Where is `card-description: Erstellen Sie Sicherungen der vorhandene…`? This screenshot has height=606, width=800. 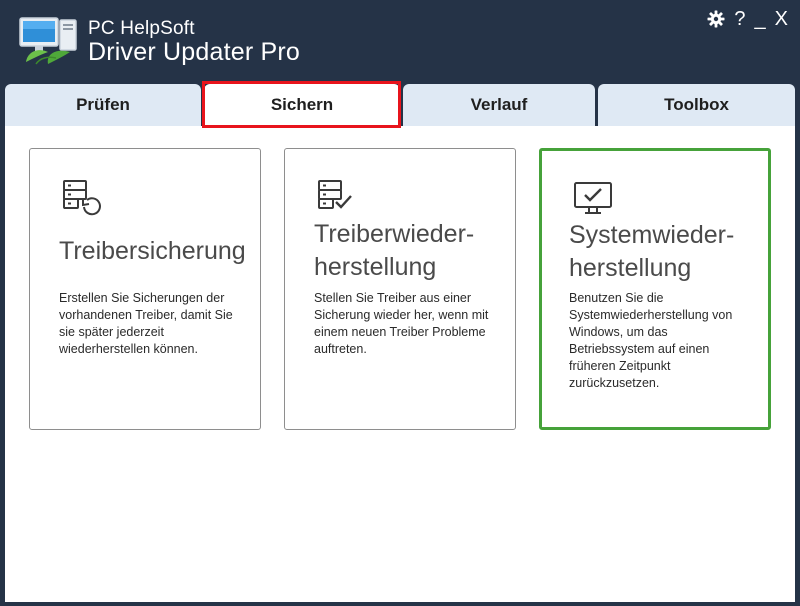 card-description: Erstellen Sie Sicherungen der vorhandene… is located at coordinates (146, 323).